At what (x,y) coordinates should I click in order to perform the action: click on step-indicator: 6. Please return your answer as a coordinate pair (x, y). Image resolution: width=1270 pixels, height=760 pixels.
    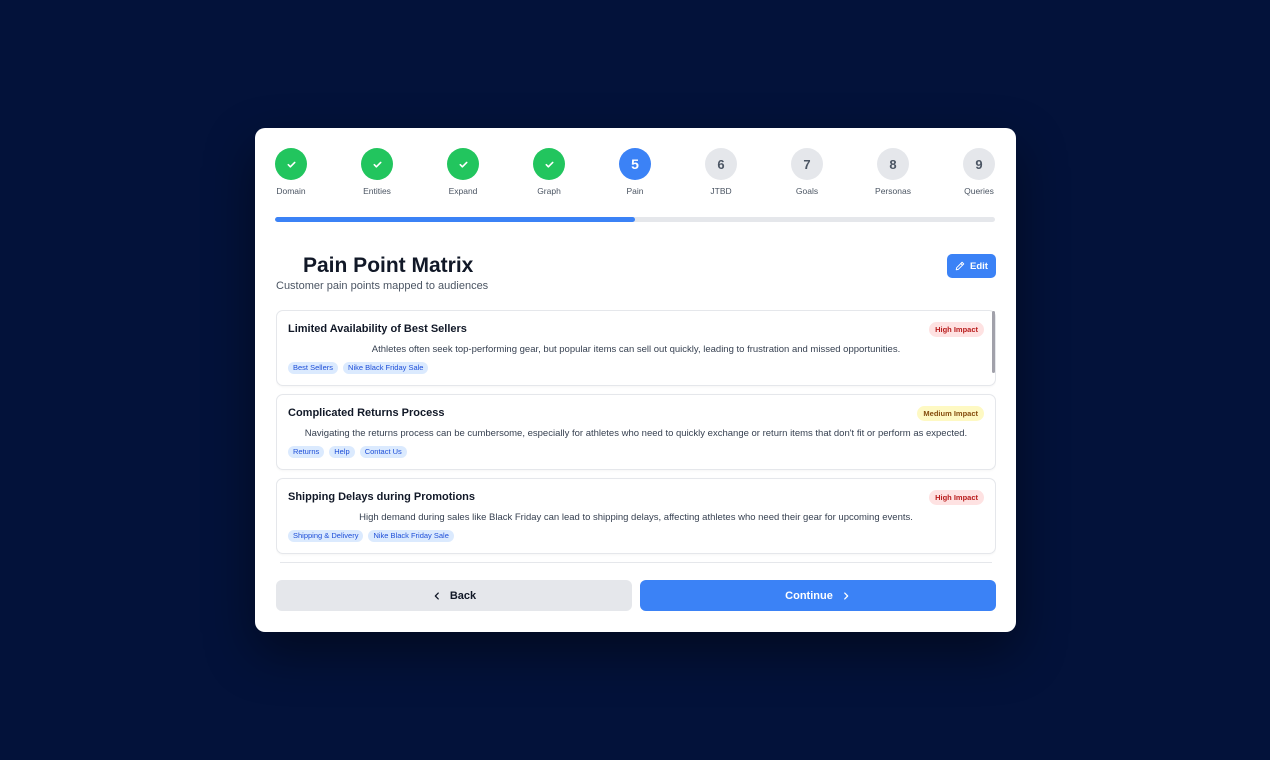
    Looking at the image, I should click on (721, 164).